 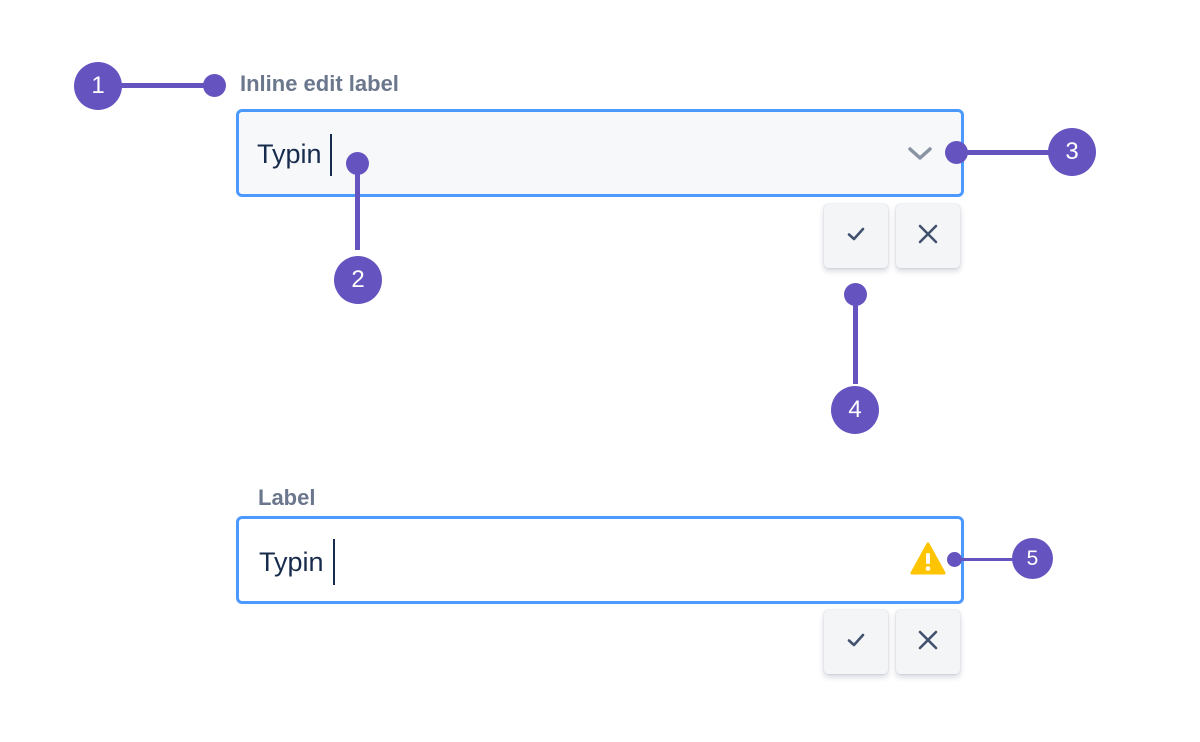 I want to click on callout-1-connector, so click(x=167, y=85).